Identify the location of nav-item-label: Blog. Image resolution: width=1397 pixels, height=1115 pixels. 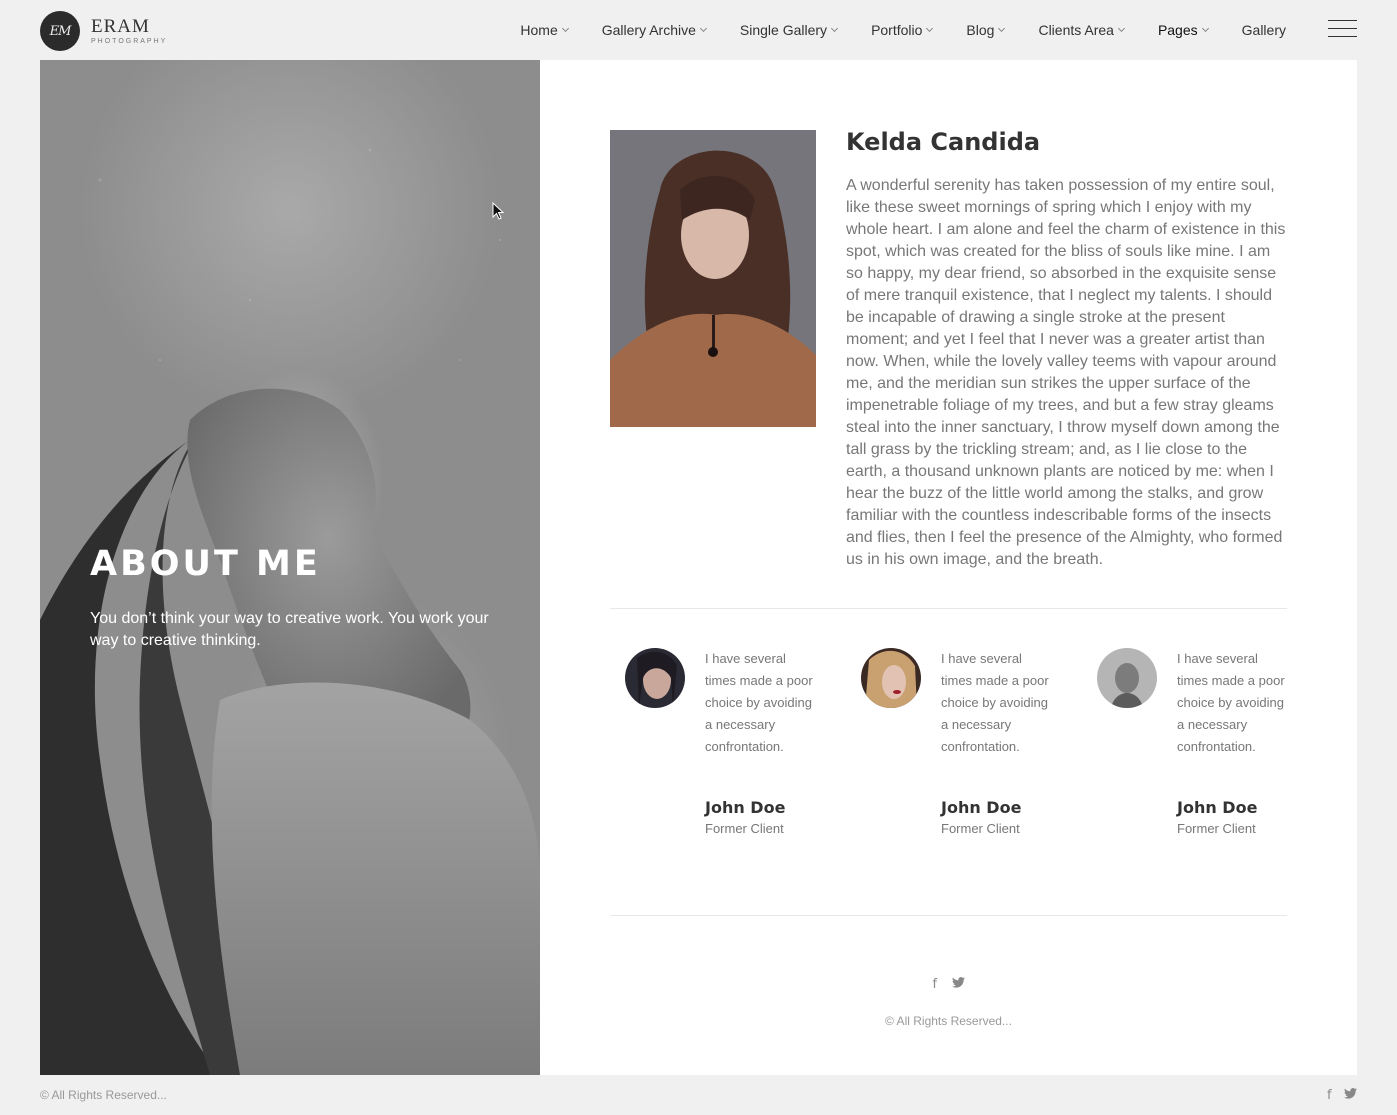
(980, 30).